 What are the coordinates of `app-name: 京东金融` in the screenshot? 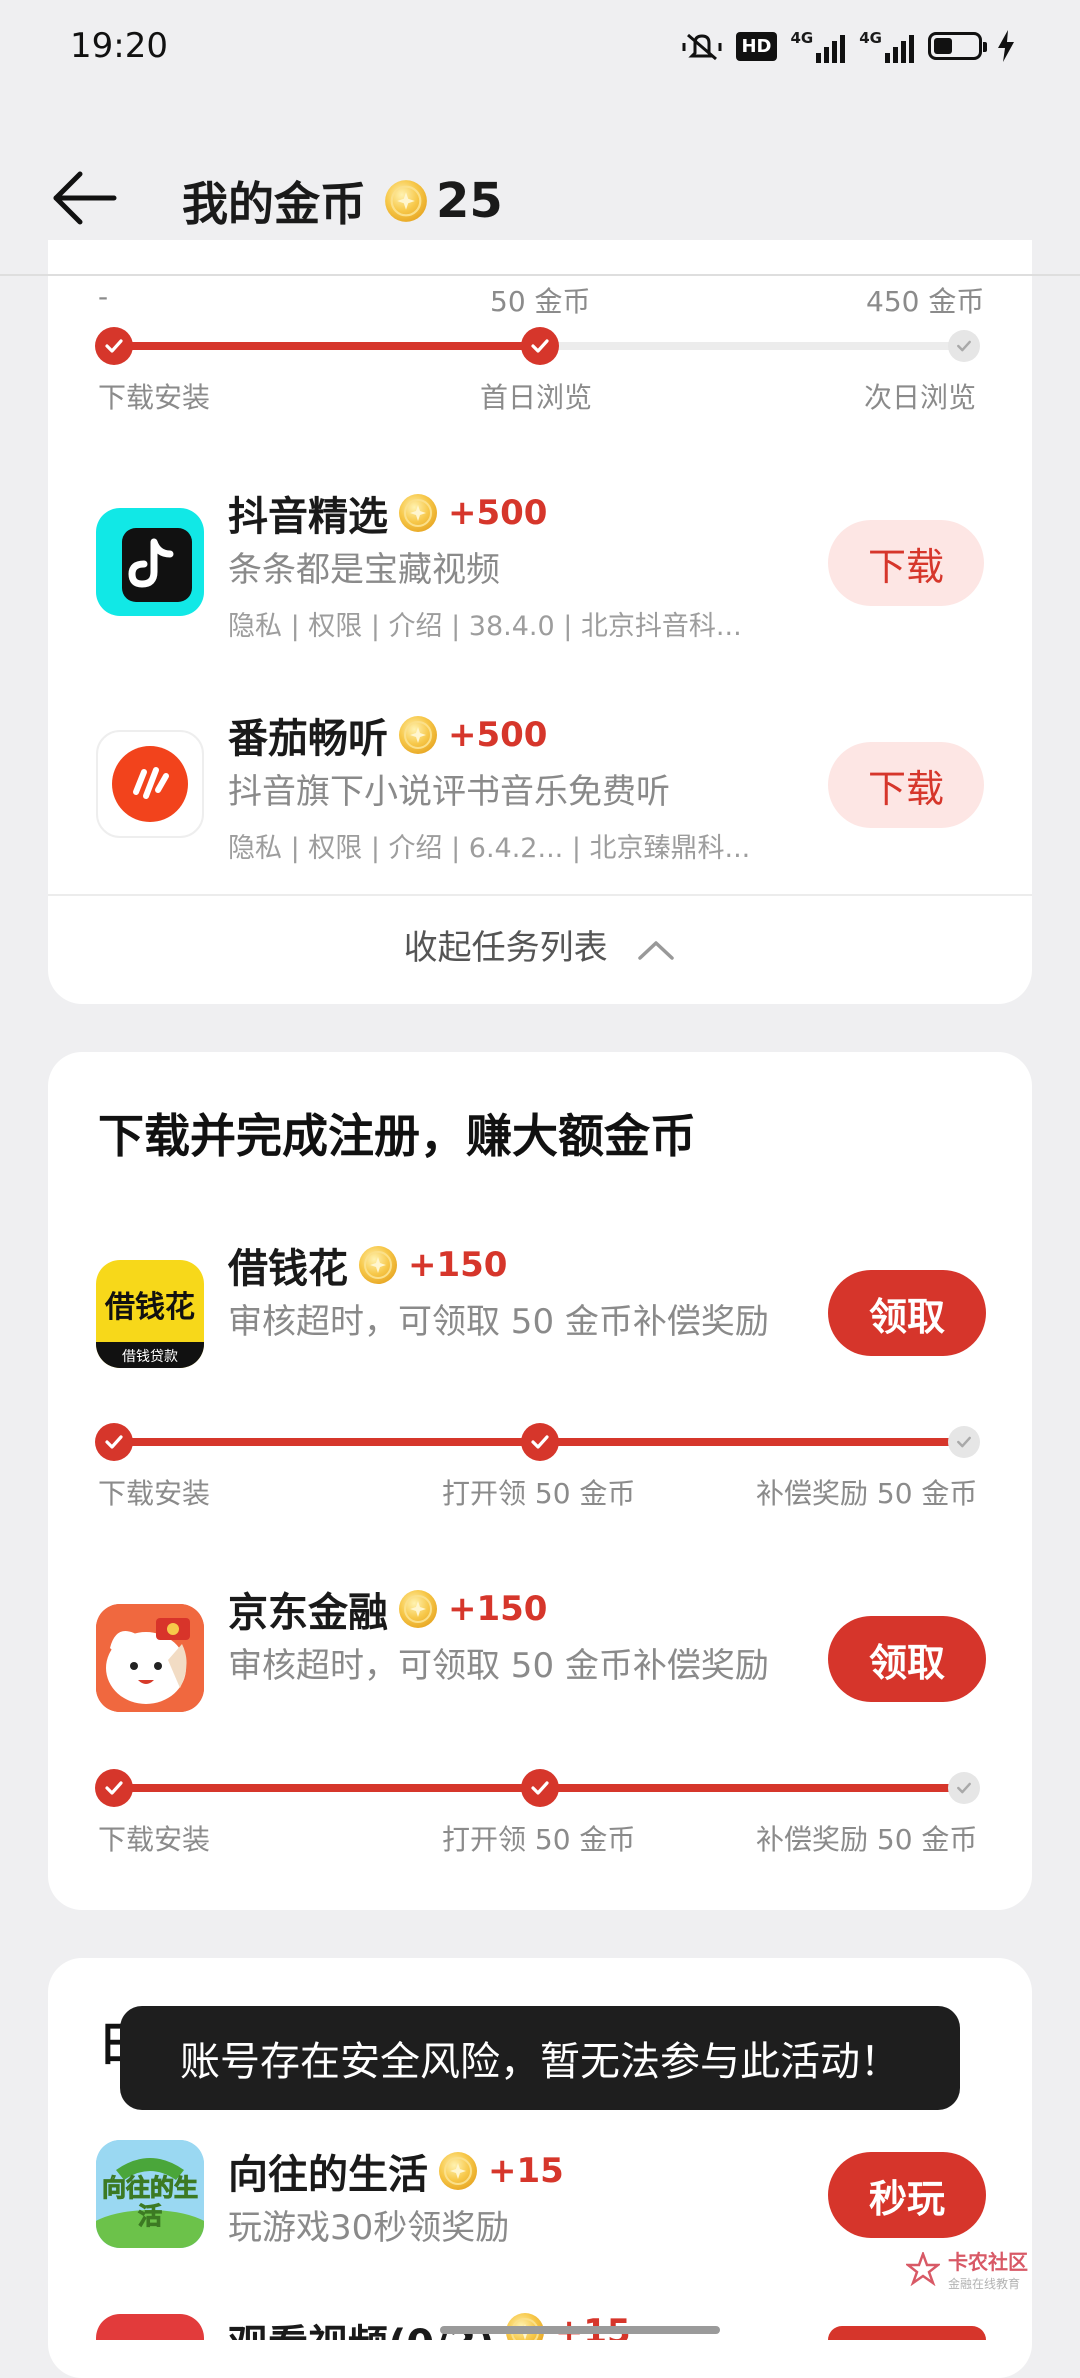 It's located at (308, 1613).